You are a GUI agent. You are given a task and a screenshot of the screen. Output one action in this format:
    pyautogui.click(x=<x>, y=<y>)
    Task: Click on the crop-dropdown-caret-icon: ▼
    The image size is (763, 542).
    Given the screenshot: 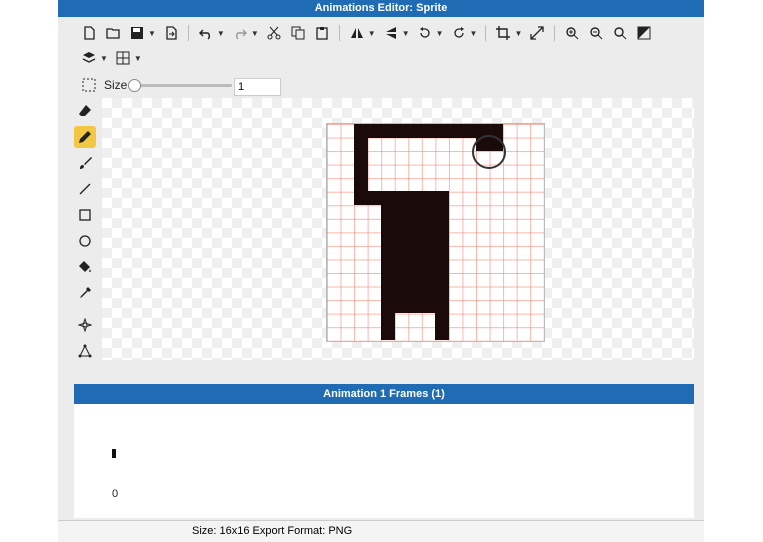 What is the action you would take?
    pyautogui.click(x=518, y=33)
    